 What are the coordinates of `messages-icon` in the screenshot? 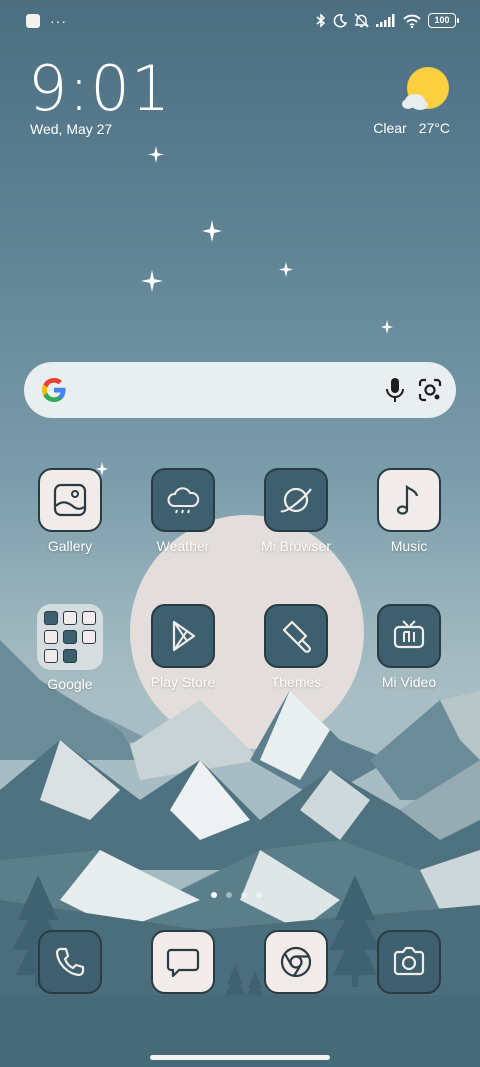 It's located at (183, 962).